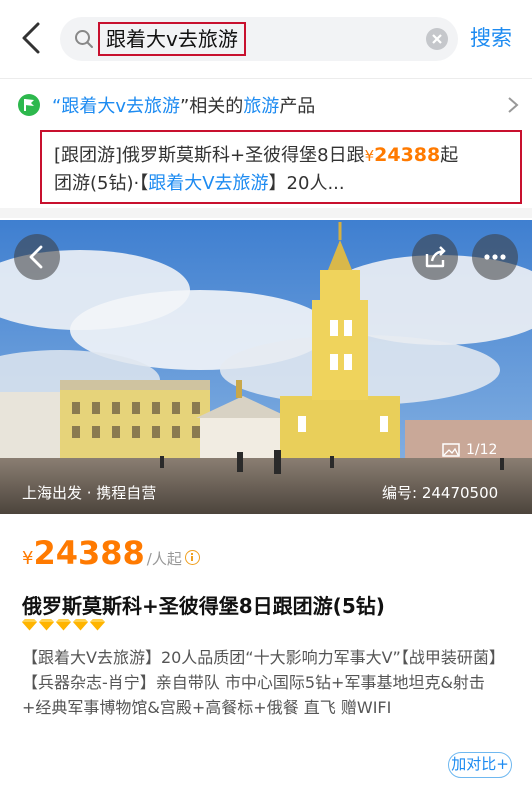 The height and width of the screenshot is (801, 532). I want to click on divider, so click(266, 78).